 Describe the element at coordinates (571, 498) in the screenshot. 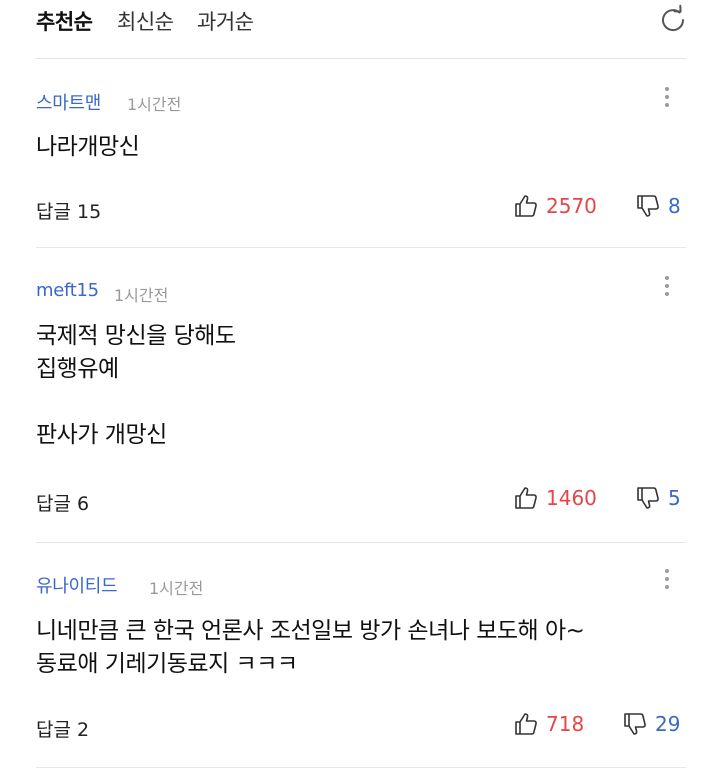

I see `like-count: 1460` at that location.